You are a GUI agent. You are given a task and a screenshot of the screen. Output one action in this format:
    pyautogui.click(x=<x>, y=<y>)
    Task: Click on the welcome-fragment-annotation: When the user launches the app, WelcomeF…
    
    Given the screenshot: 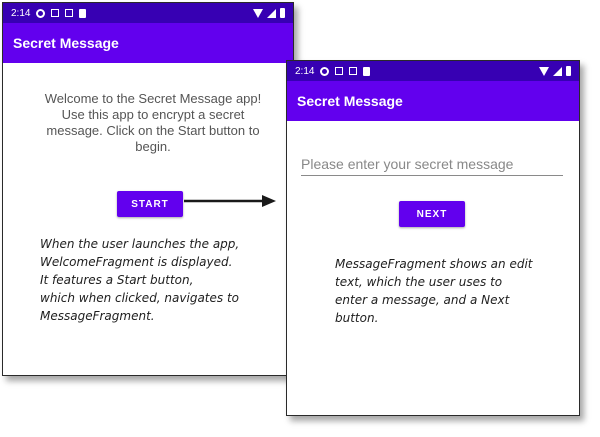 What is the action you would take?
    pyautogui.click(x=140, y=280)
    